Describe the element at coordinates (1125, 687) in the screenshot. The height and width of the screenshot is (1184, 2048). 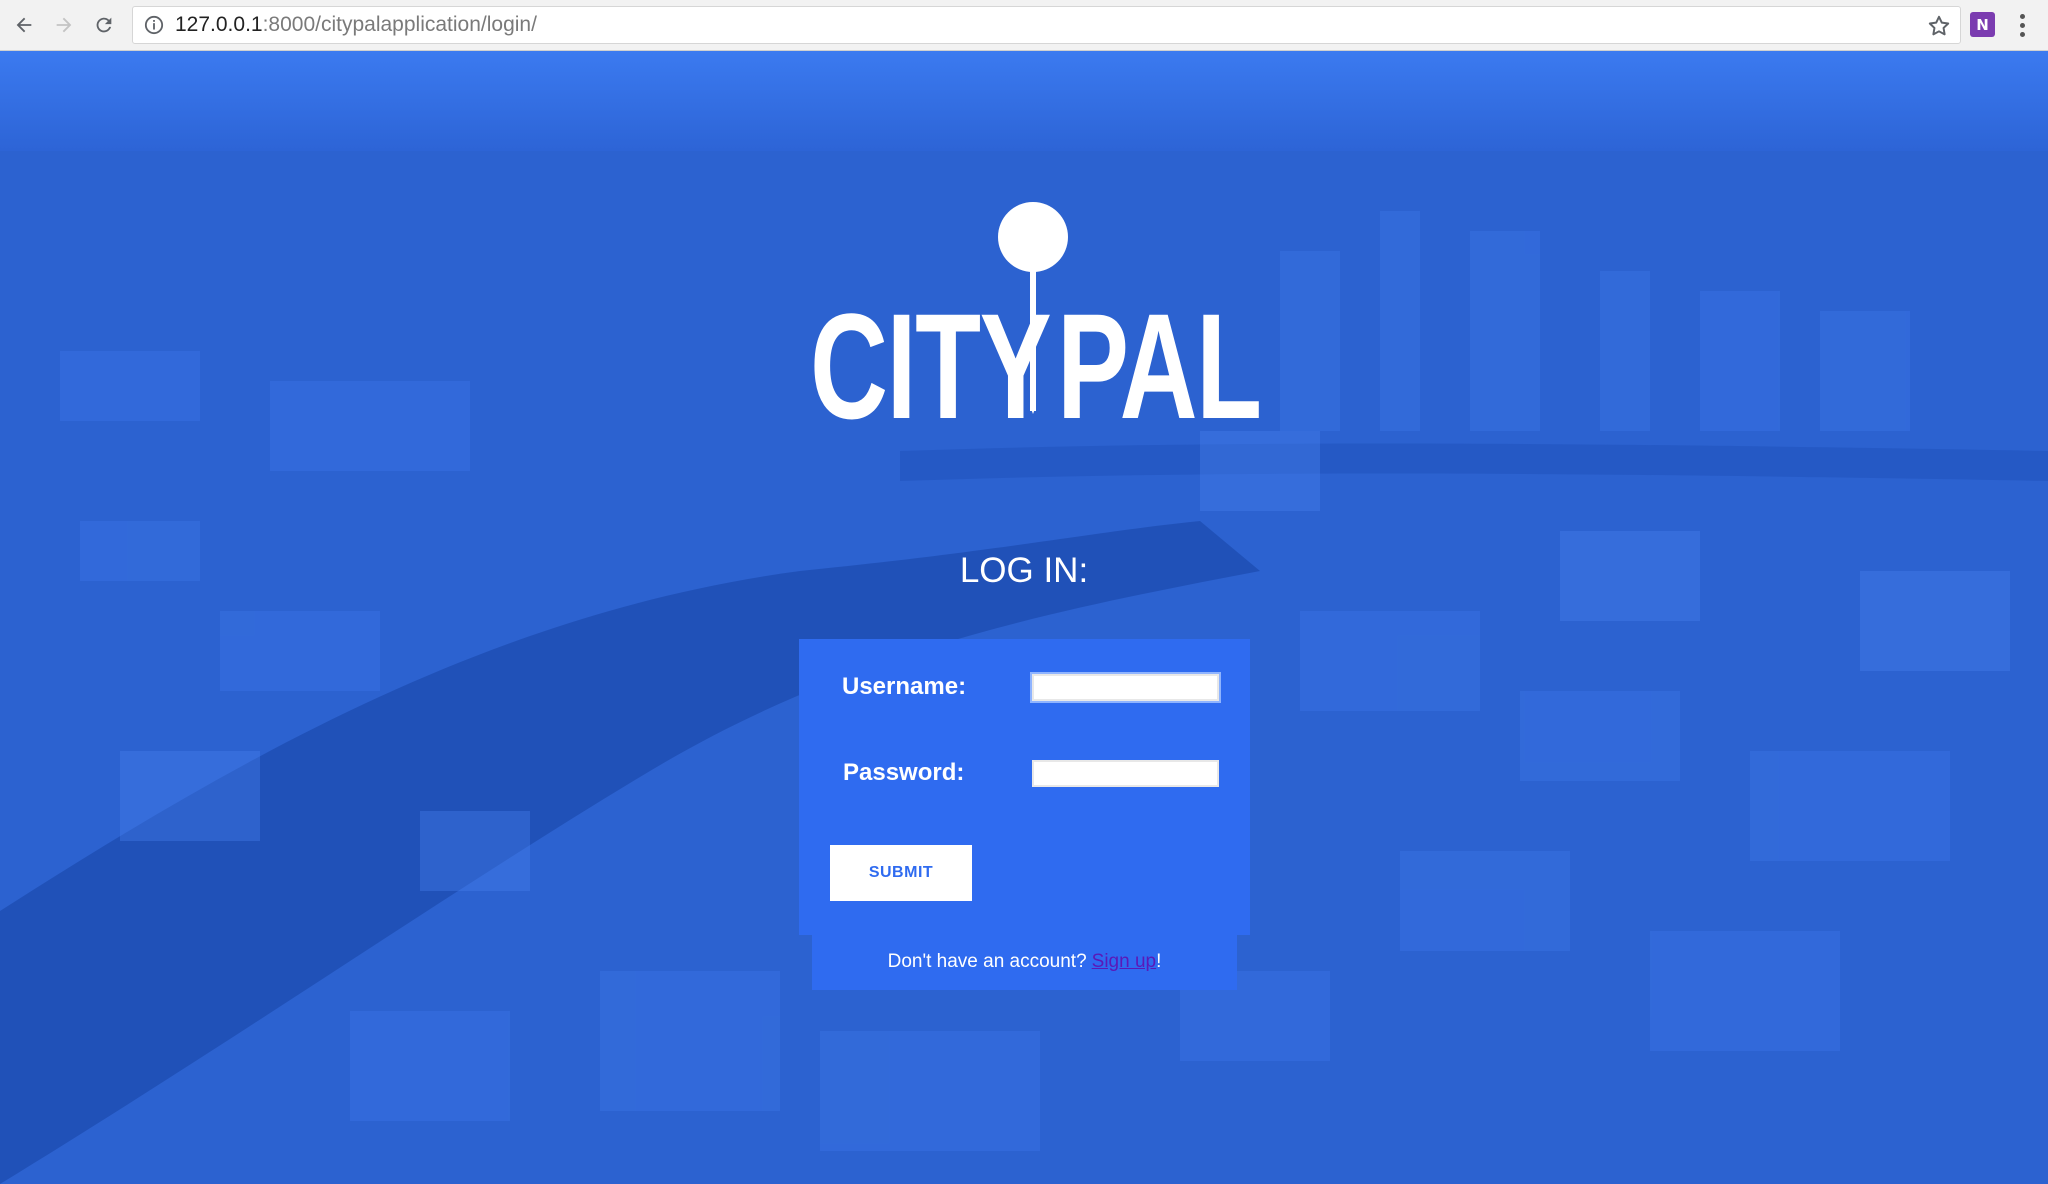
I see `username-input` at that location.